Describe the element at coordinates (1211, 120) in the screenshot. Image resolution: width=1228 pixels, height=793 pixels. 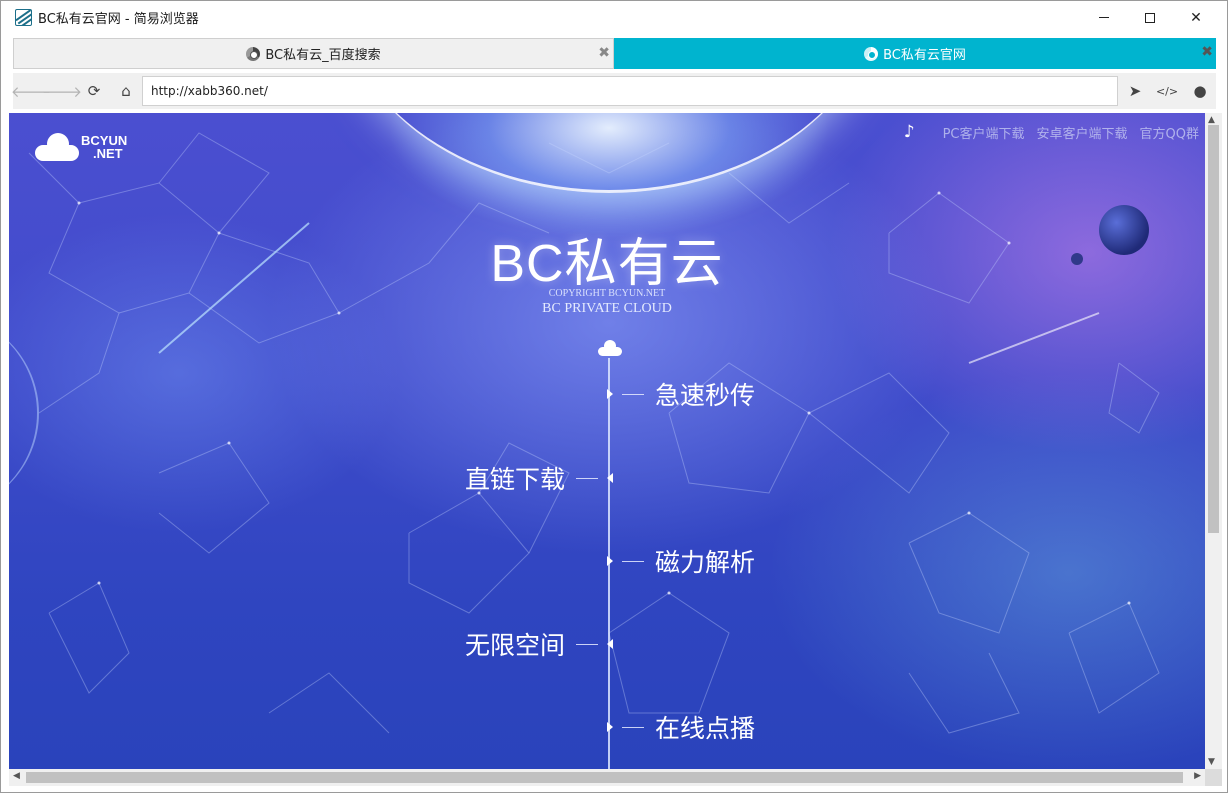
I see `scroll-up-icon: ▲` at that location.